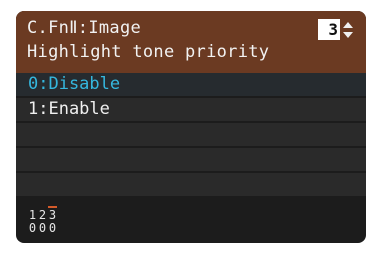 The height and width of the screenshot is (255, 382). Describe the element at coordinates (191, 85) in the screenshot. I see `option-disable: 0:Disable` at that location.